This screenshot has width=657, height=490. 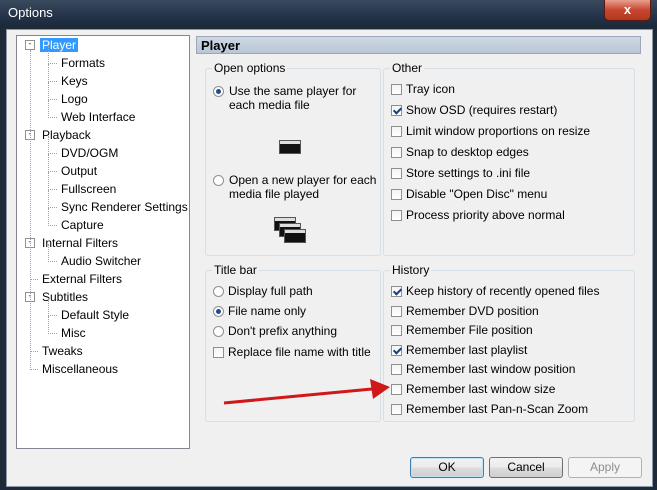 I want to click on tree-item-label: Keys, so click(x=74, y=81).